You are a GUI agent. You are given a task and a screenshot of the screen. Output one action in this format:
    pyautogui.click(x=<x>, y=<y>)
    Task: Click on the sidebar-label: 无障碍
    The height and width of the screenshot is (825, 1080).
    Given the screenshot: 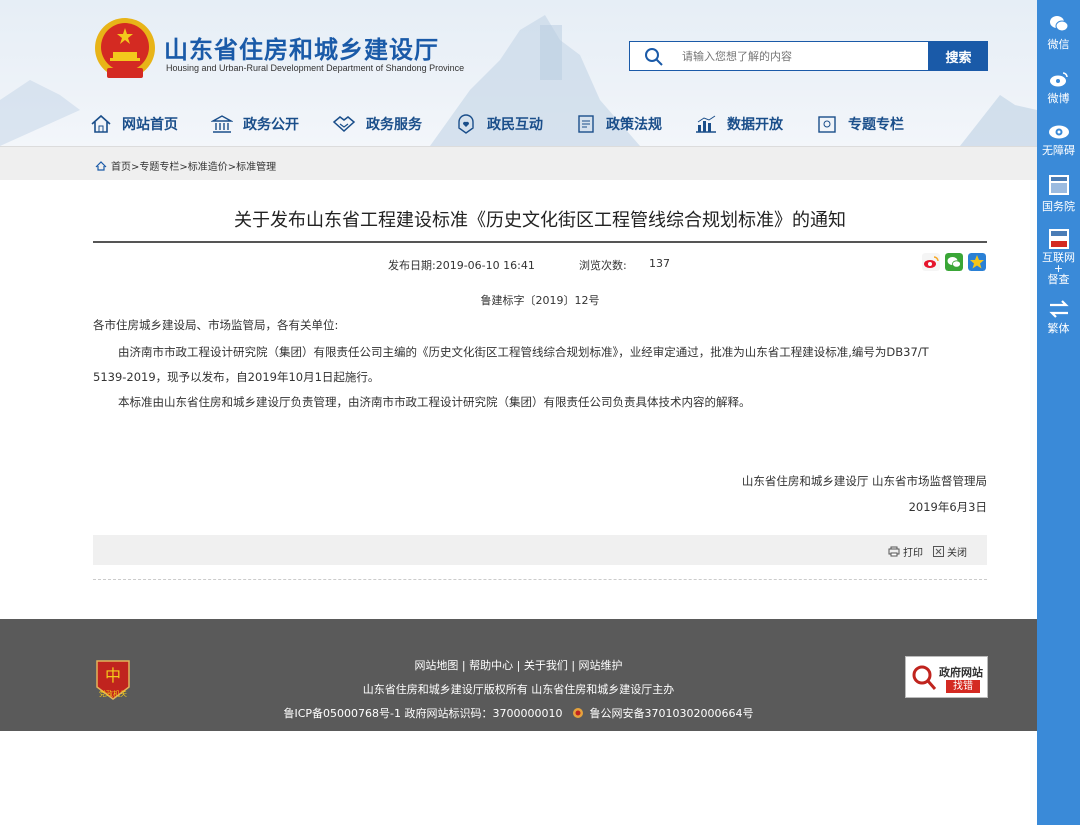 What is the action you would take?
    pyautogui.click(x=1058, y=150)
    